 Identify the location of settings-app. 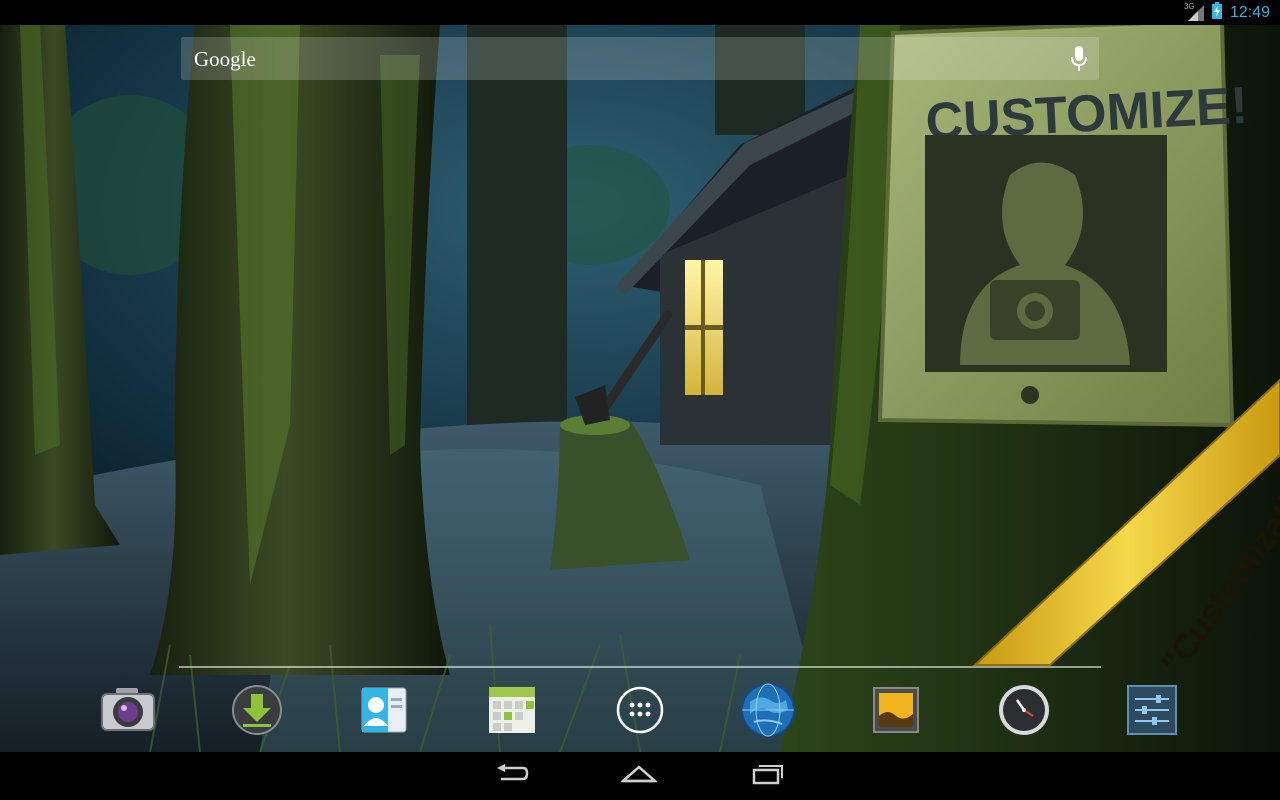
(1152, 712).